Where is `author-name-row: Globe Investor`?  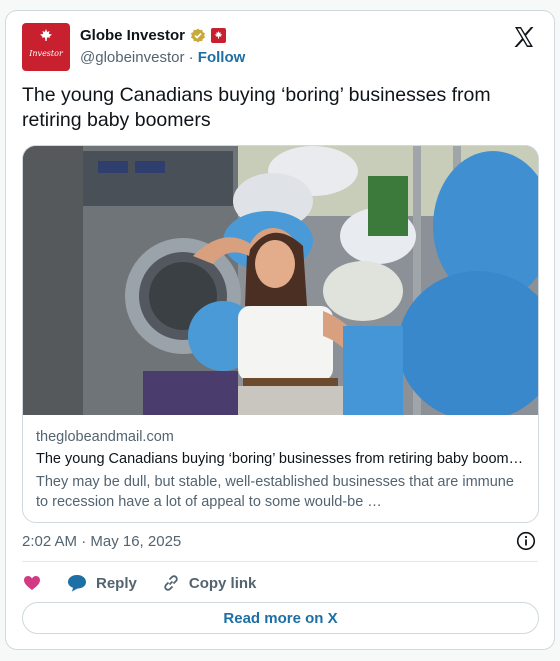
author-name-row: Globe Investor is located at coordinates (153, 35).